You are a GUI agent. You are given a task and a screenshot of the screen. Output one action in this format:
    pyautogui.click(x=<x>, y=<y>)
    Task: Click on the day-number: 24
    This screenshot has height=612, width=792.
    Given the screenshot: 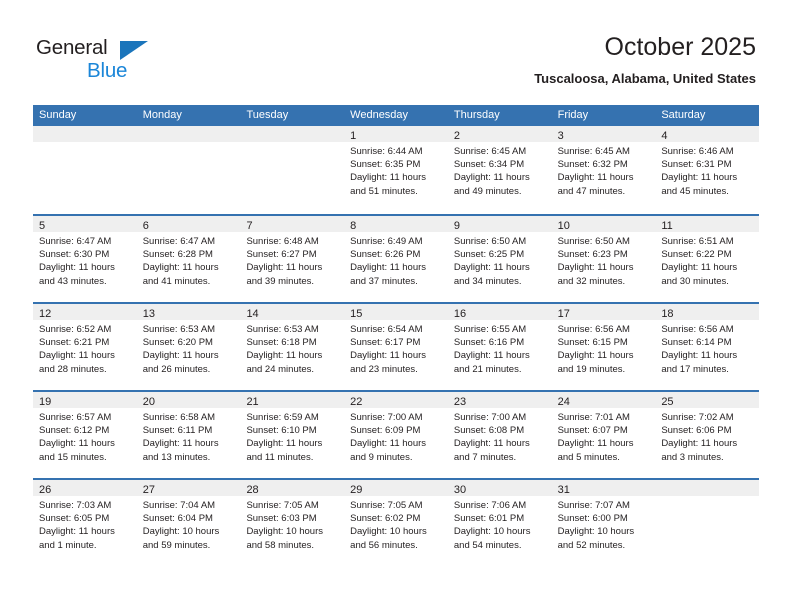 What is the action you would take?
    pyautogui.click(x=563, y=402)
    